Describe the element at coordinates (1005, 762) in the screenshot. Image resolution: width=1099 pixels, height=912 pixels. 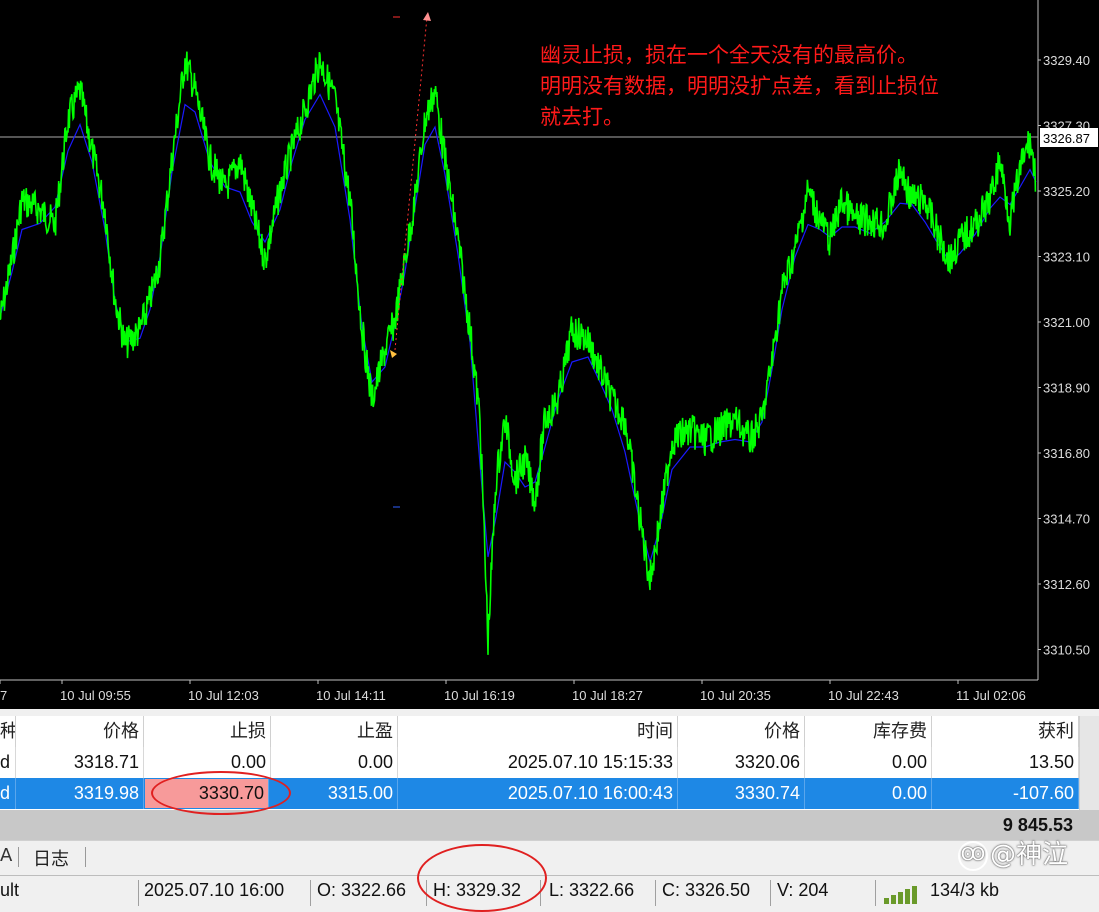
I see `cell-profit: 13.50` at that location.